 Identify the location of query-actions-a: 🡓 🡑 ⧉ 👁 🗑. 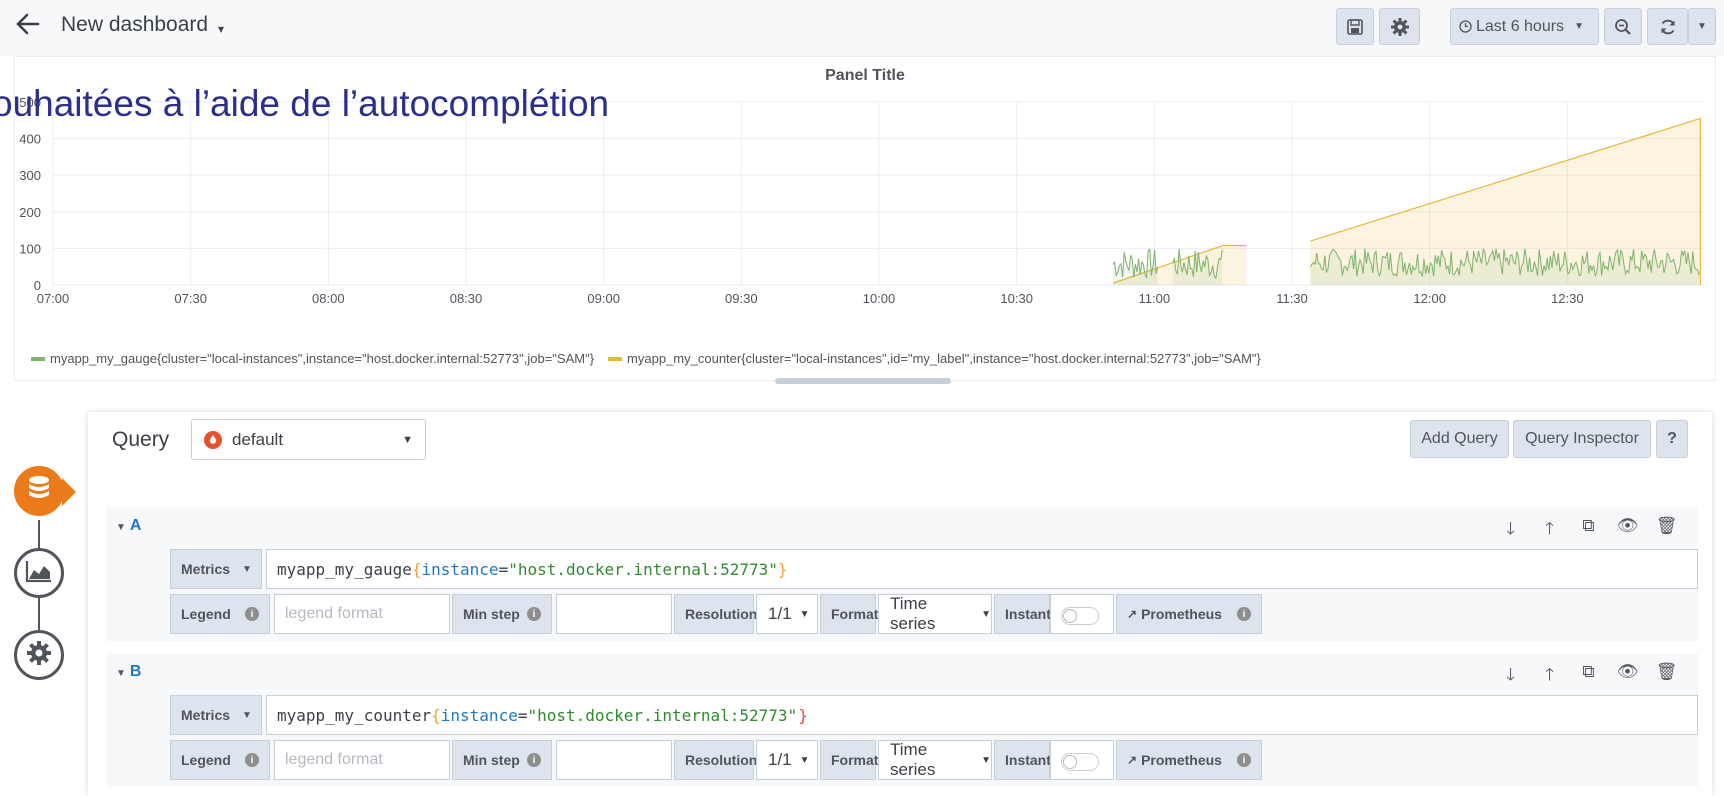
(1588, 530).